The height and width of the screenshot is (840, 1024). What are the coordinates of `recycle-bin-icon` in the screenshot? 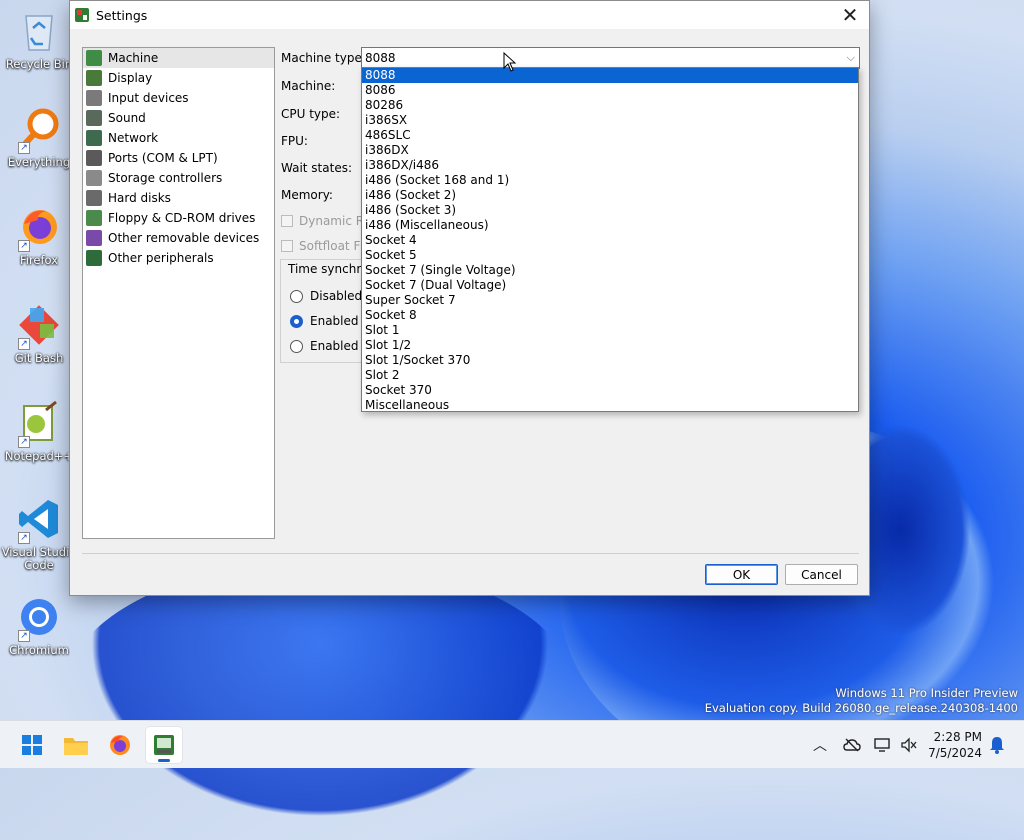 It's located at (39, 31).